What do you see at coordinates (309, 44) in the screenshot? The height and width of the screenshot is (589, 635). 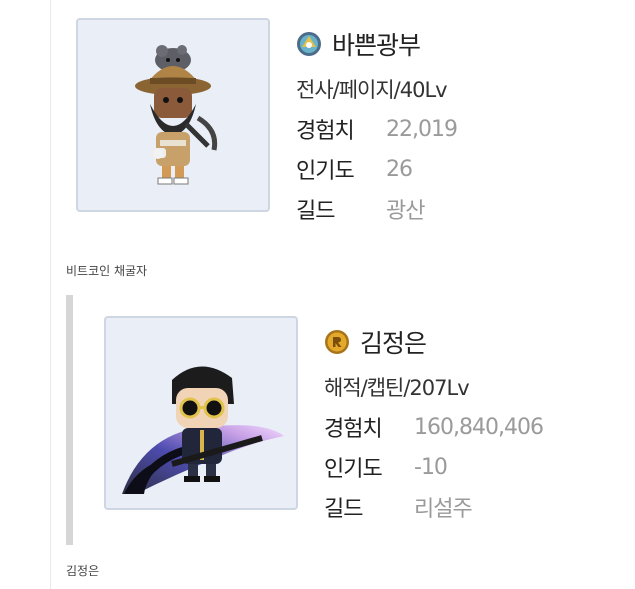 I see `scania-world-icon` at bounding box center [309, 44].